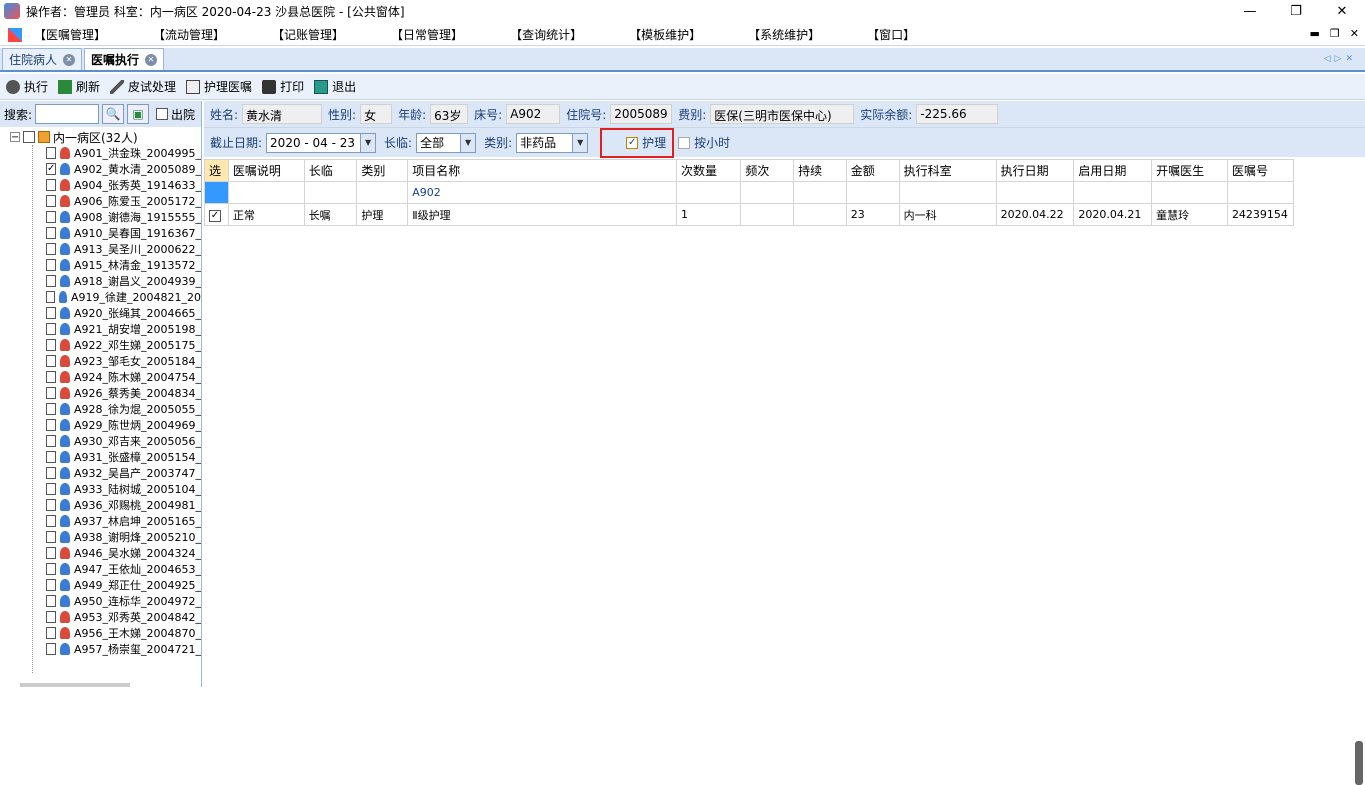  I want to click on patient-item: A938_谢明烽_2005210_, so click(100, 537).